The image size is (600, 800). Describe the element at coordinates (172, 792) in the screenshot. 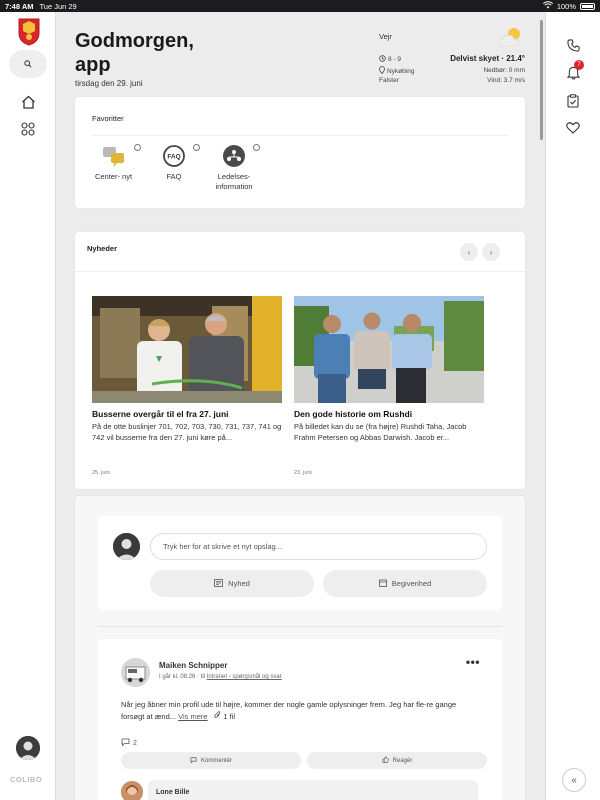

I see `commenter-name: Lone Bille` at that location.